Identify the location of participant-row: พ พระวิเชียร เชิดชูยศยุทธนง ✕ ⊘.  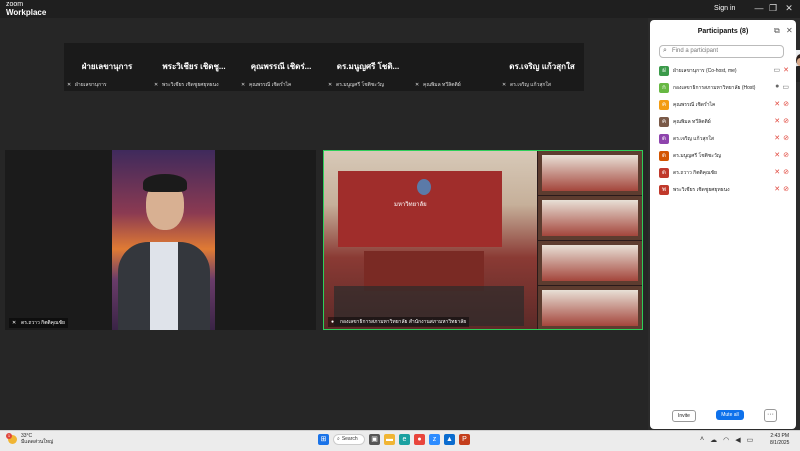
(724, 189).